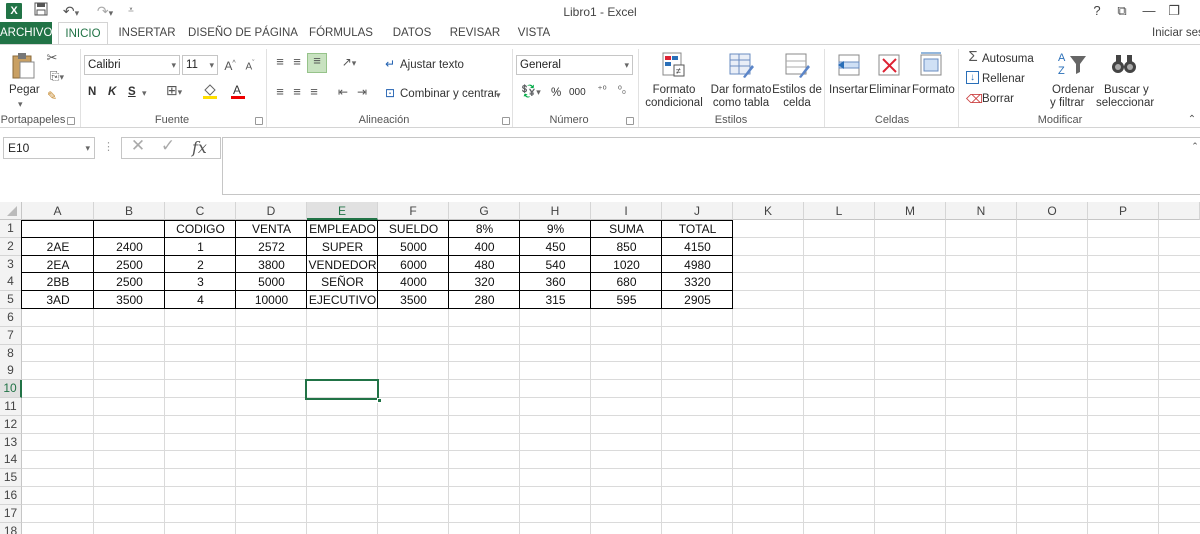 This screenshot has width=1200, height=534. What do you see at coordinates (933, 90) in the screenshot?
I see `format-button: Formato` at bounding box center [933, 90].